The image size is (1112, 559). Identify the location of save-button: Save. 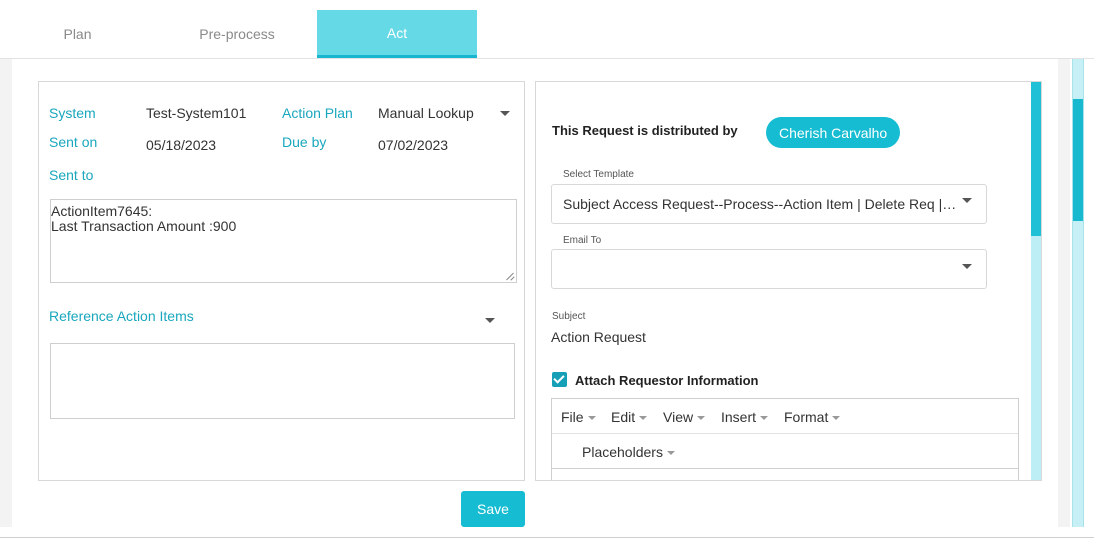
(493, 509).